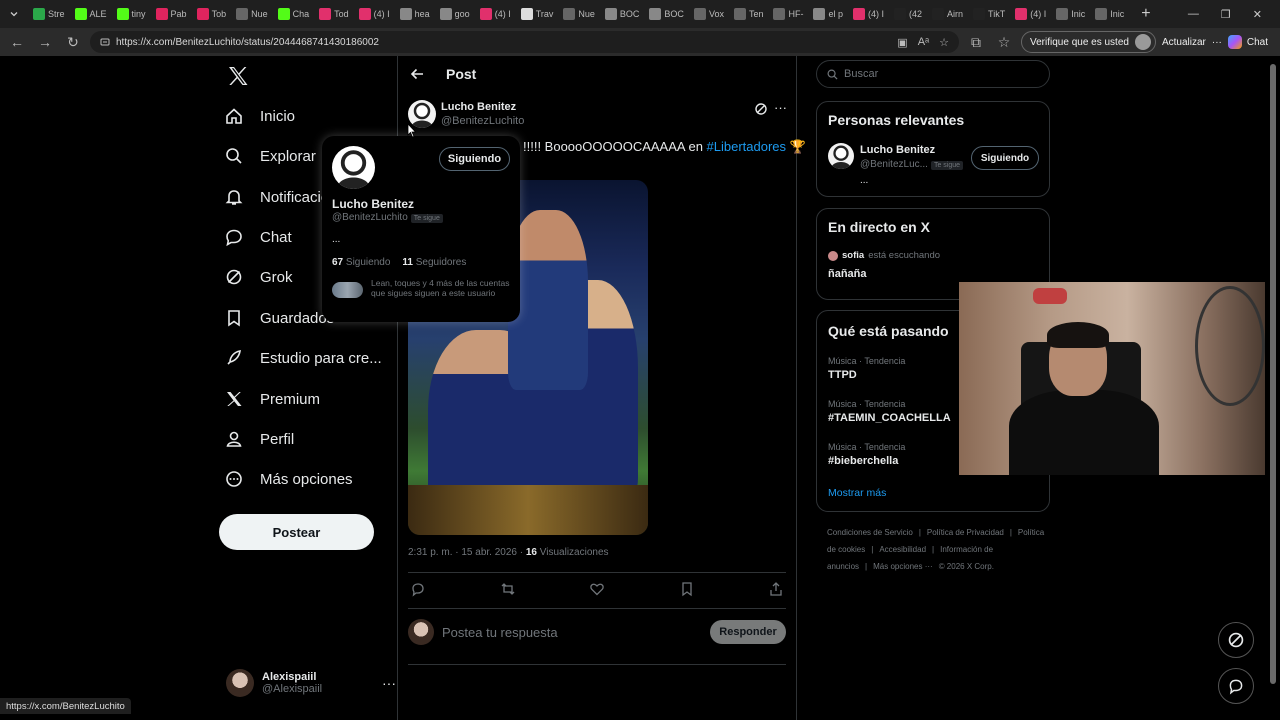  Describe the element at coordinates (417, 74) in the screenshot. I see `back-arrow-icon` at that location.